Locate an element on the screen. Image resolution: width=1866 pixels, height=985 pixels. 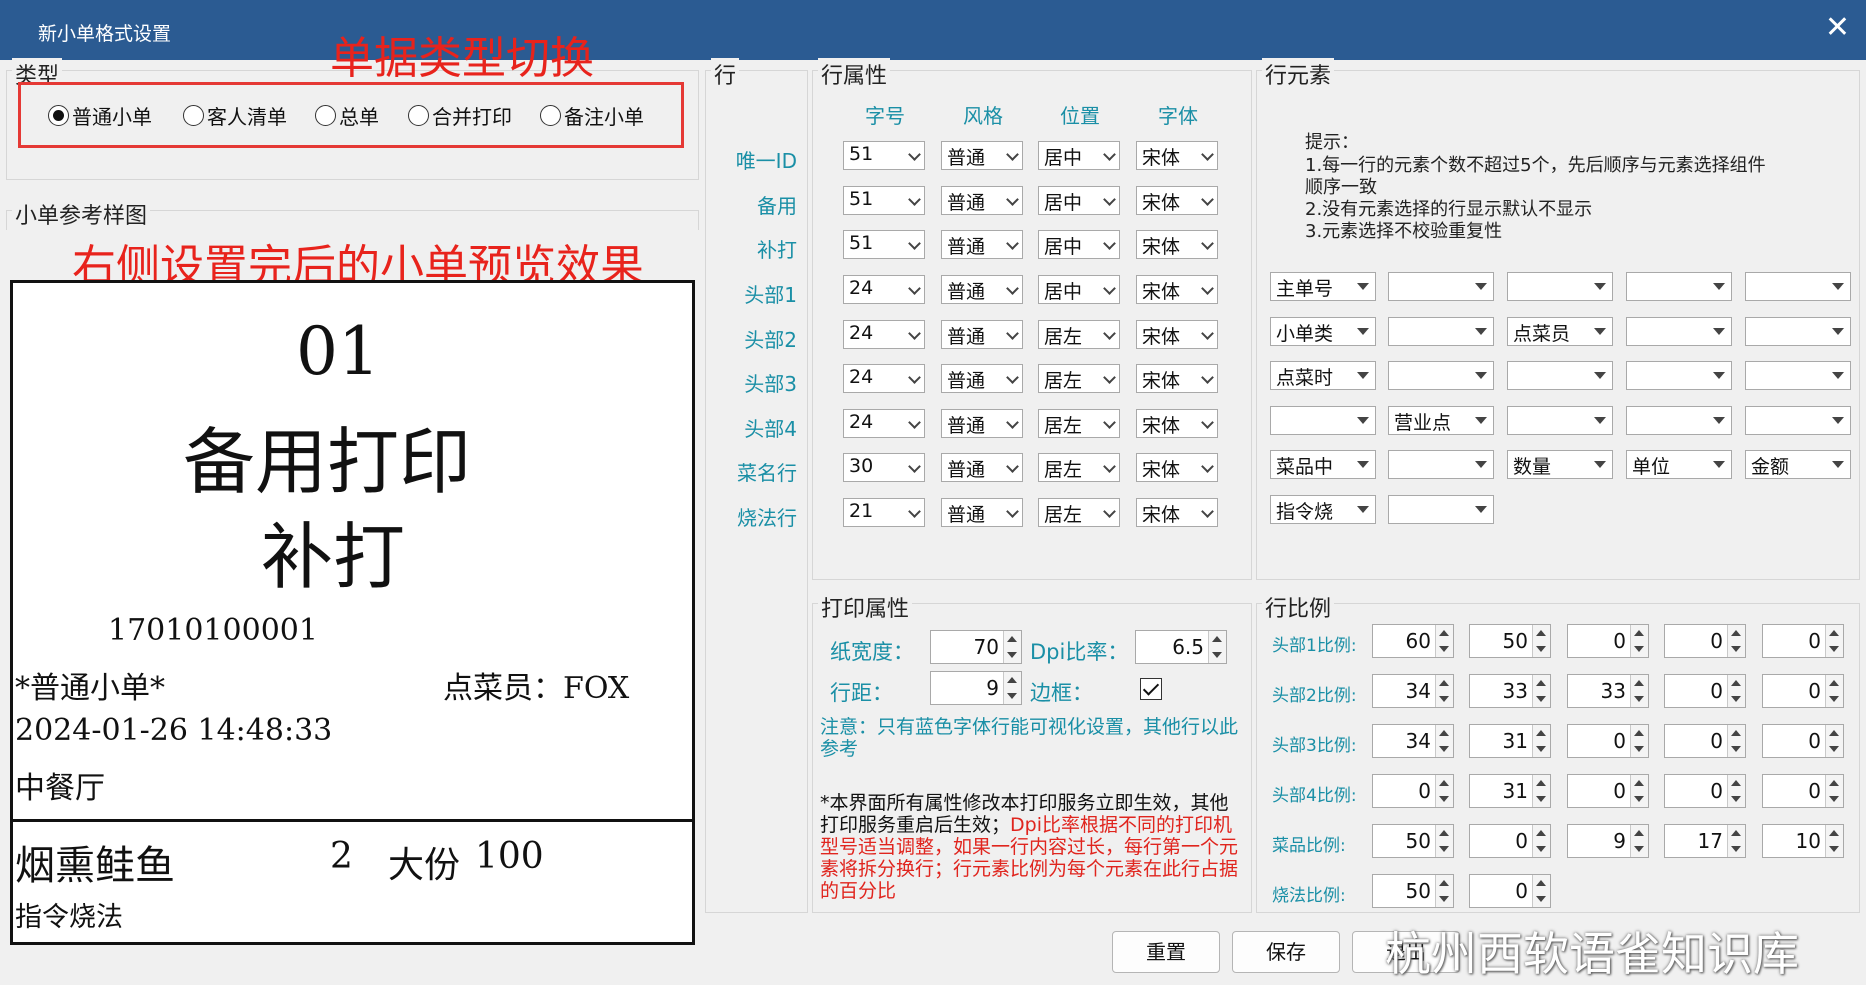
radio-type-3: 合并打印 is located at coordinates (460, 115).